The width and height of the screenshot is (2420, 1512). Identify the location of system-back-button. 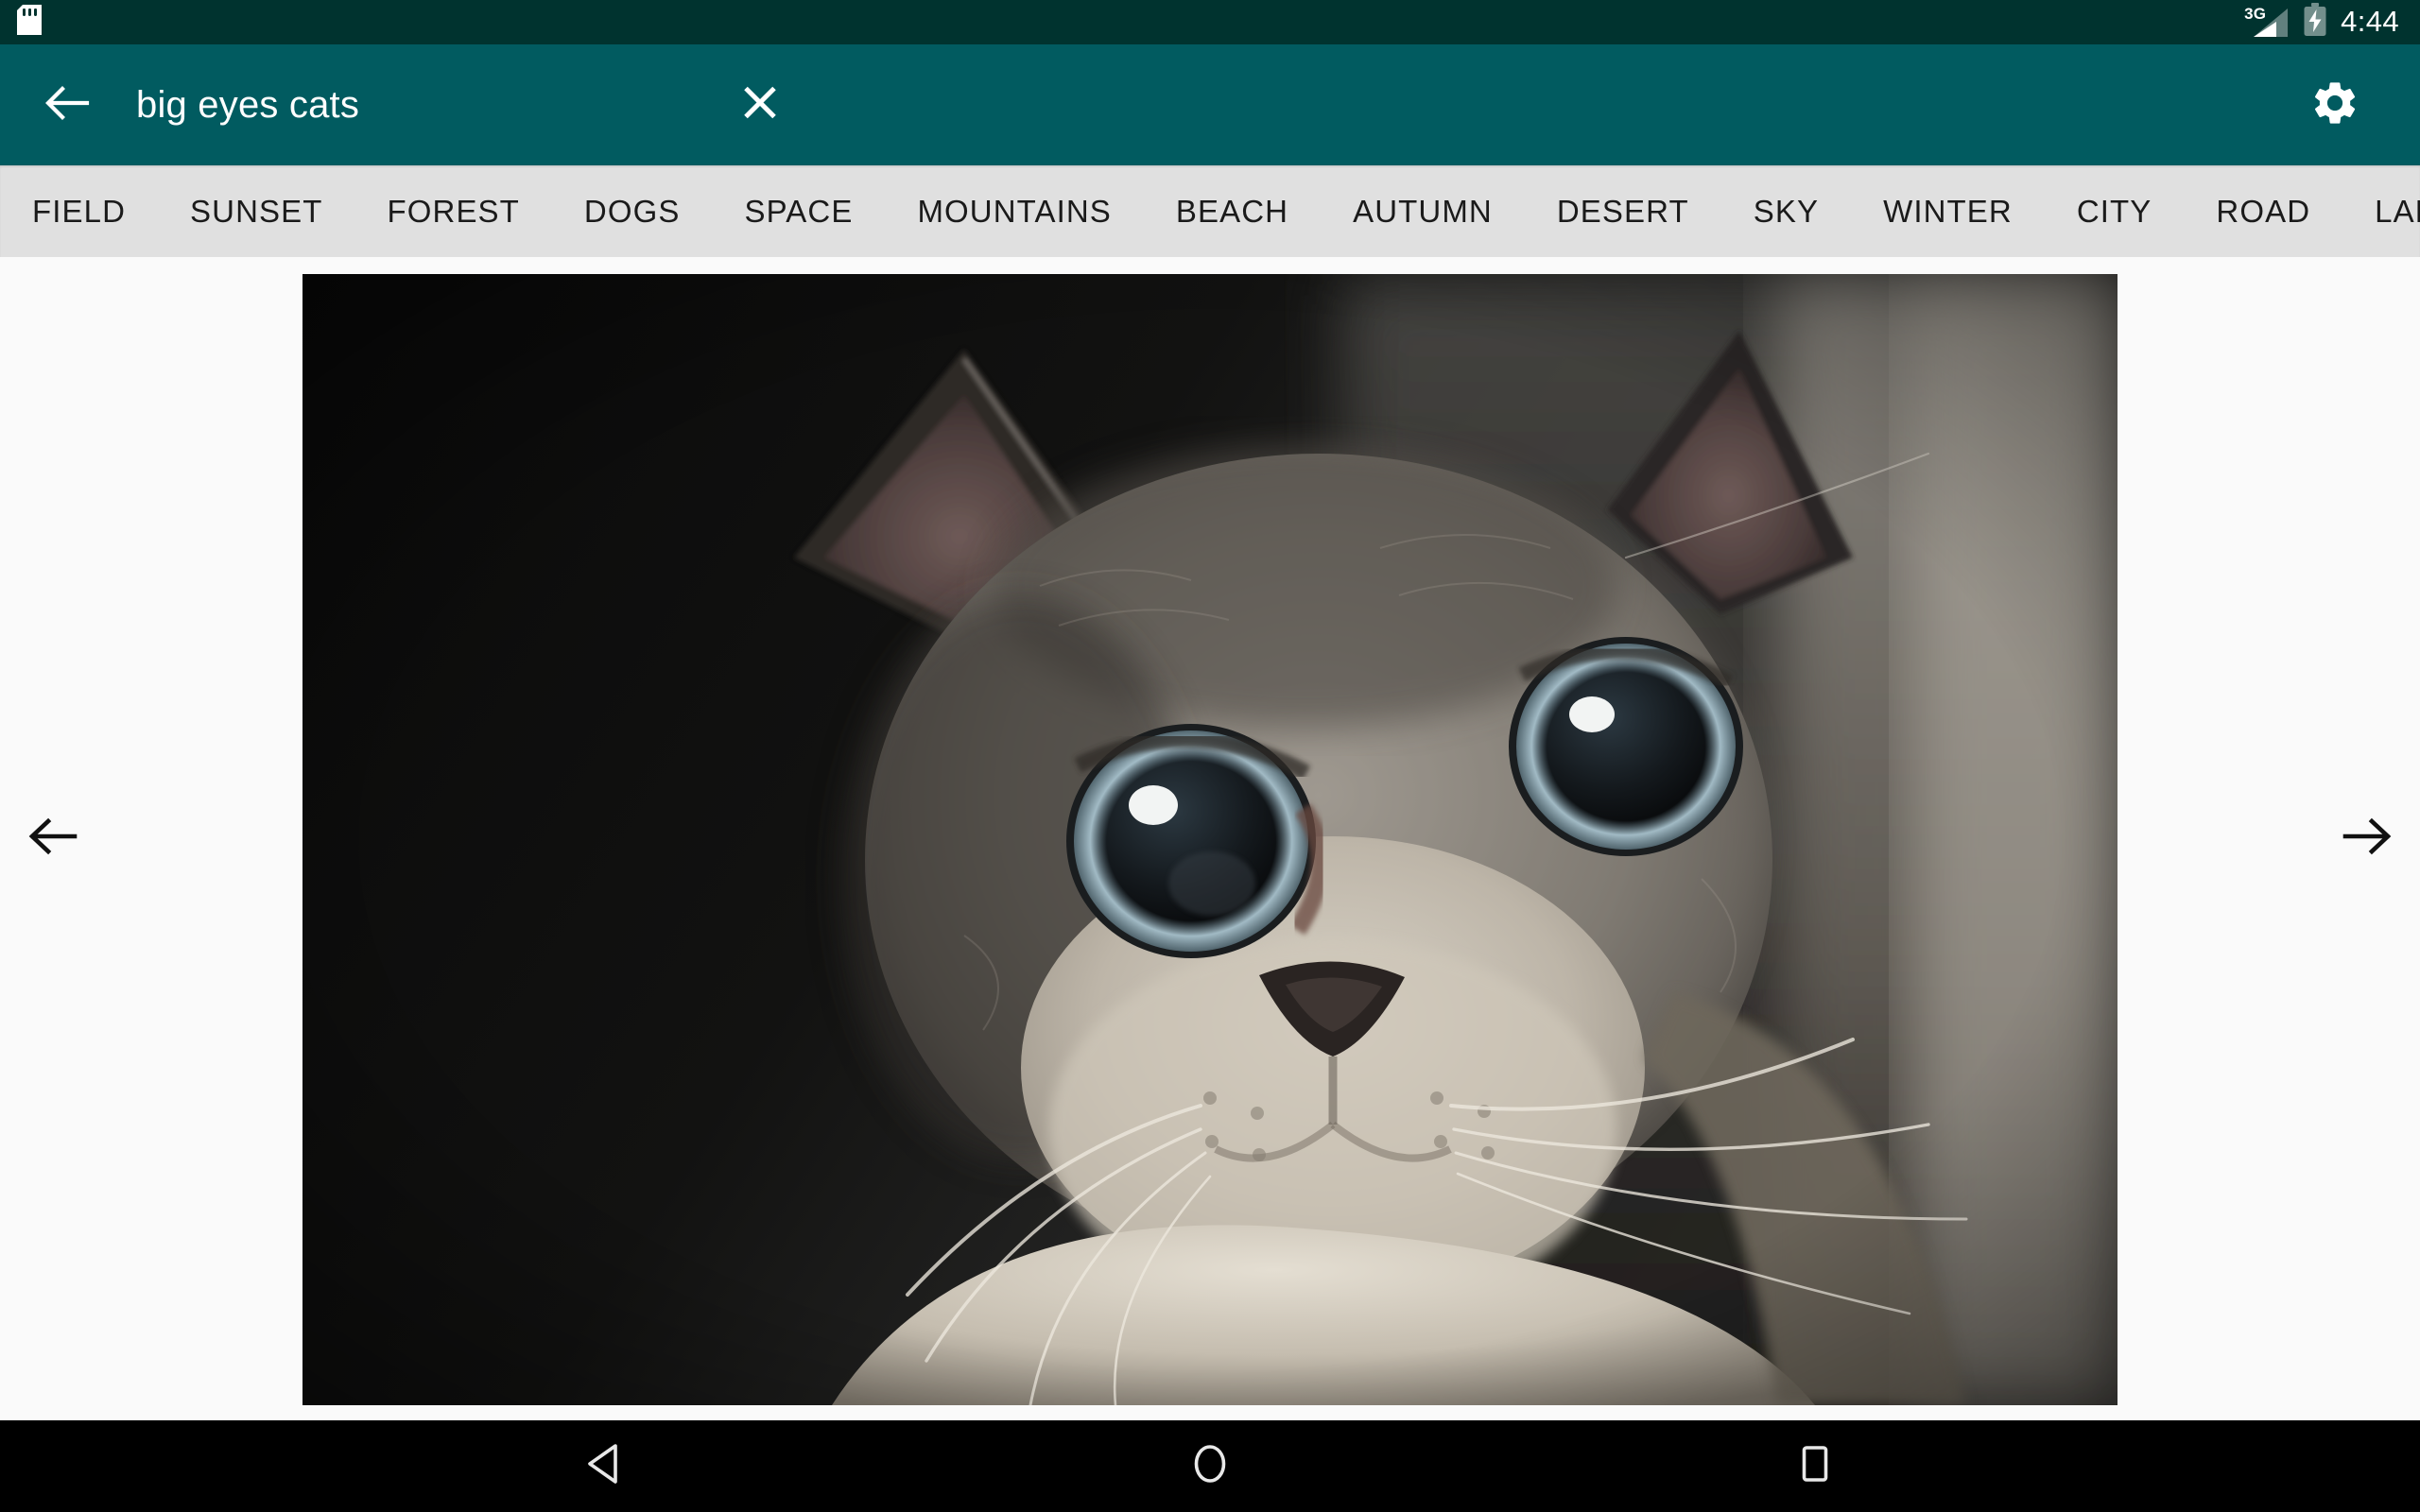
(605, 1466).